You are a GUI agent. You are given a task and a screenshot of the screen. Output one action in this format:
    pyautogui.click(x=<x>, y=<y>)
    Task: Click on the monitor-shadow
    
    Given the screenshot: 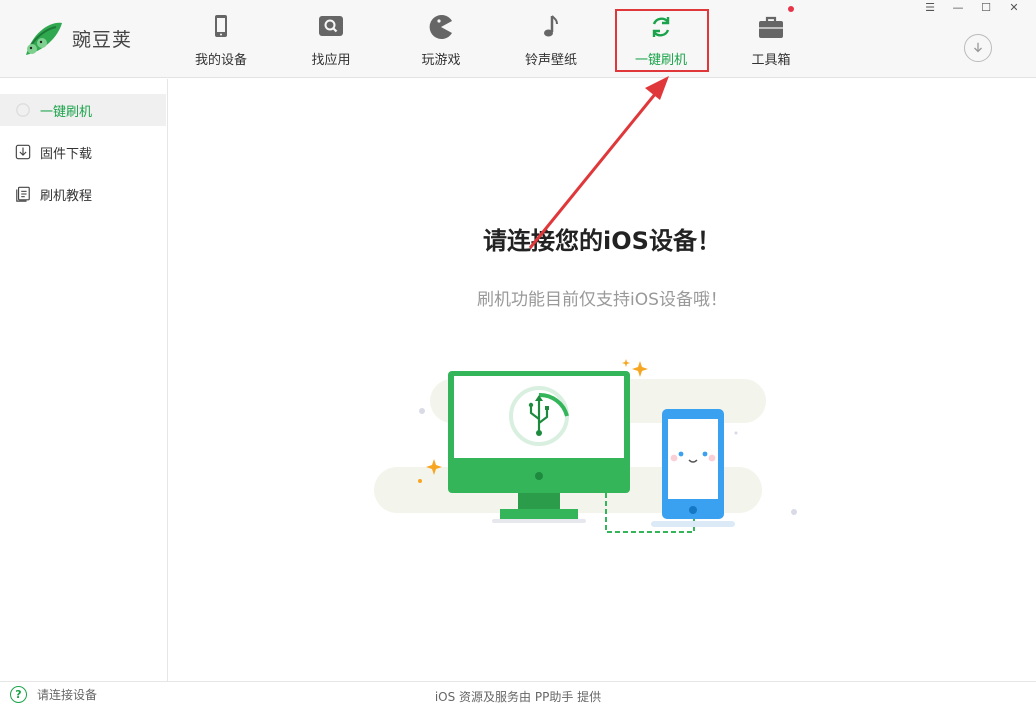 What is the action you would take?
    pyautogui.click(x=539, y=521)
    